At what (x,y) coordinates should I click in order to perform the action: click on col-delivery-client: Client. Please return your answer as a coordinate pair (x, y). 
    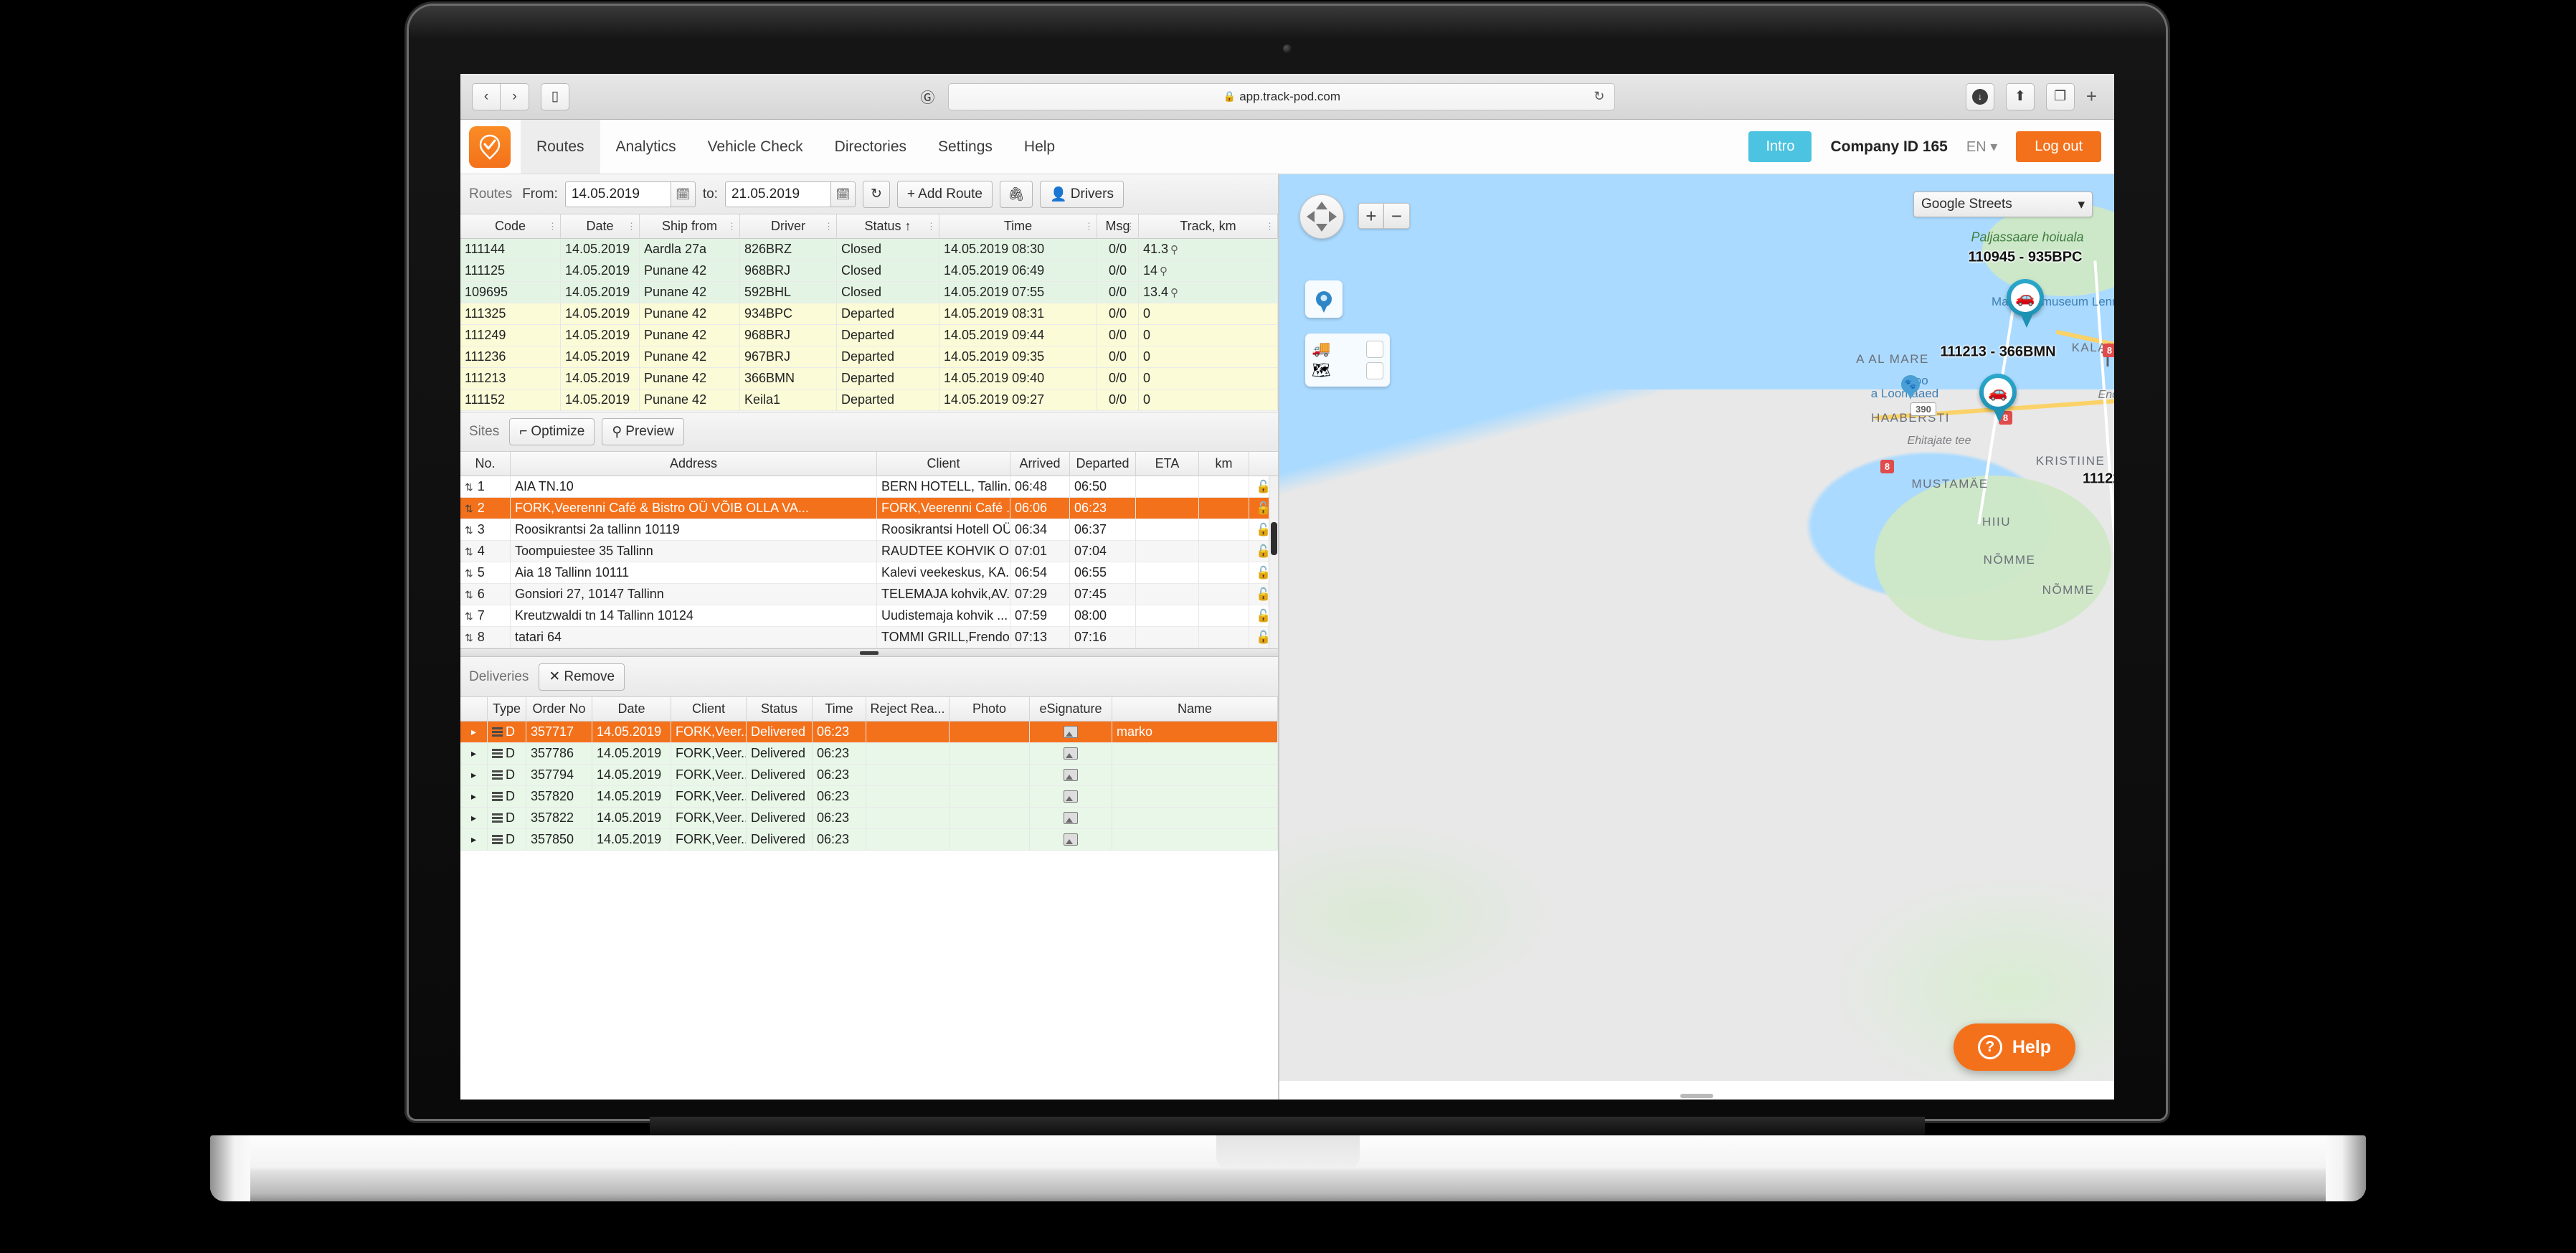
    Looking at the image, I should click on (709, 709).